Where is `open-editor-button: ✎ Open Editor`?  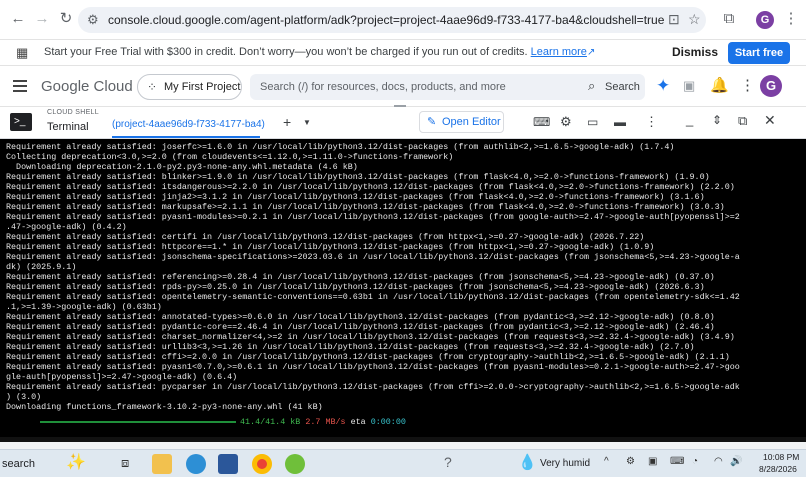 open-editor-button: ✎ Open Editor is located at coordinates (461, 122).